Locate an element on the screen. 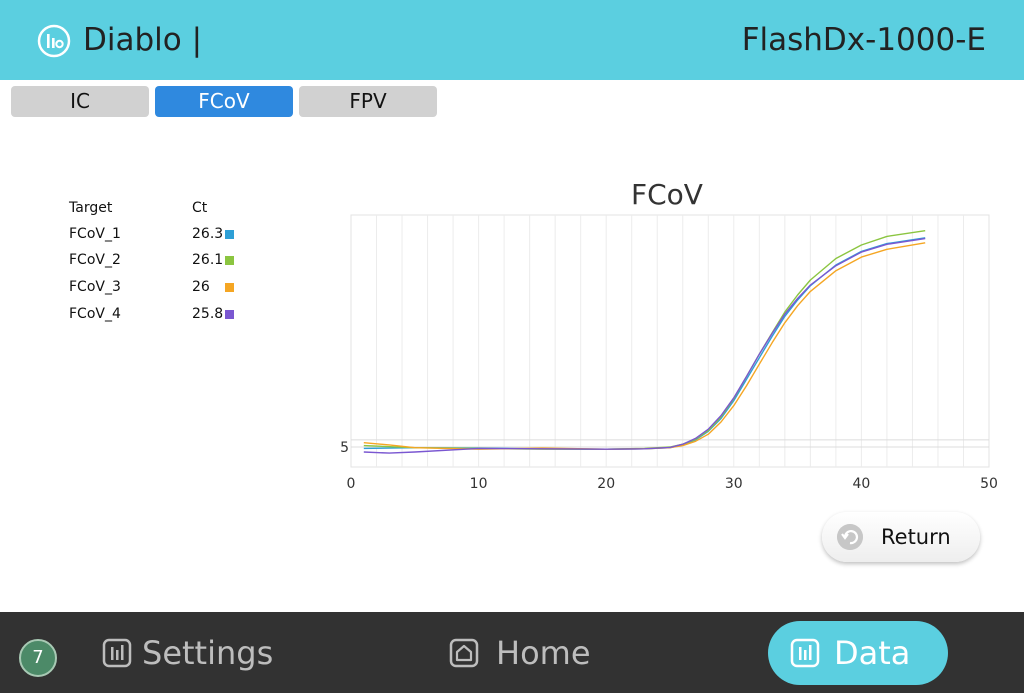 This screenshot has height=693, width=1024. nav-settings: Settings is located at coordinates (188, 653).